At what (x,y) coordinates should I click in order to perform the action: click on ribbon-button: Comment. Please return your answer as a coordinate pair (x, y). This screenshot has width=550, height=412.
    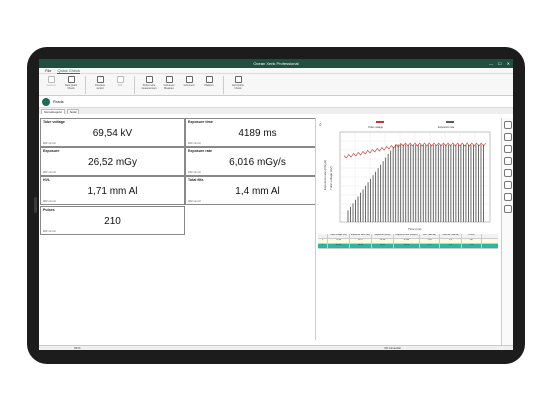
    Looking at the image, I should click on (189, 81).